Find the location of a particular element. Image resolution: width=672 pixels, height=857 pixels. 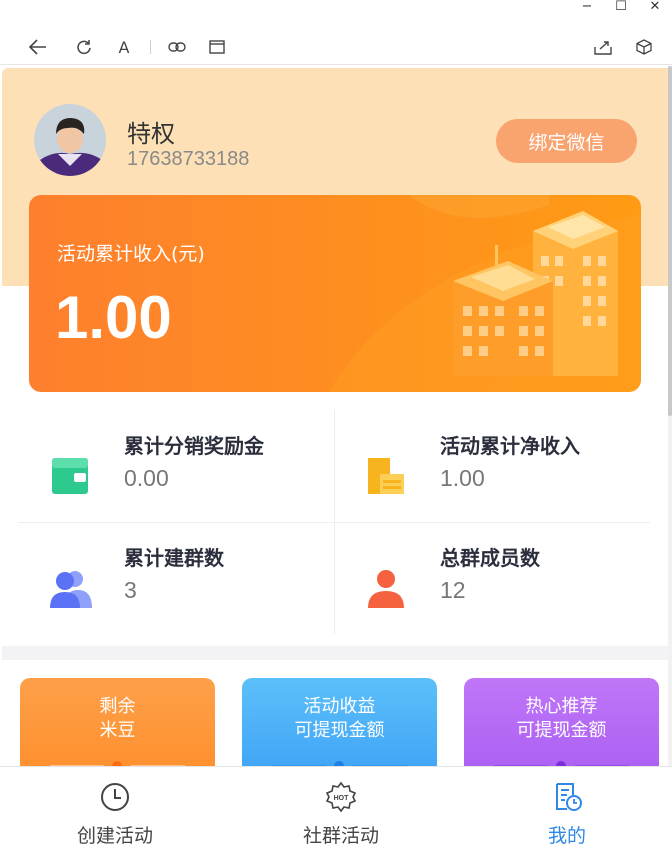

user-name: 特权 is located at coordinates (151, 134).